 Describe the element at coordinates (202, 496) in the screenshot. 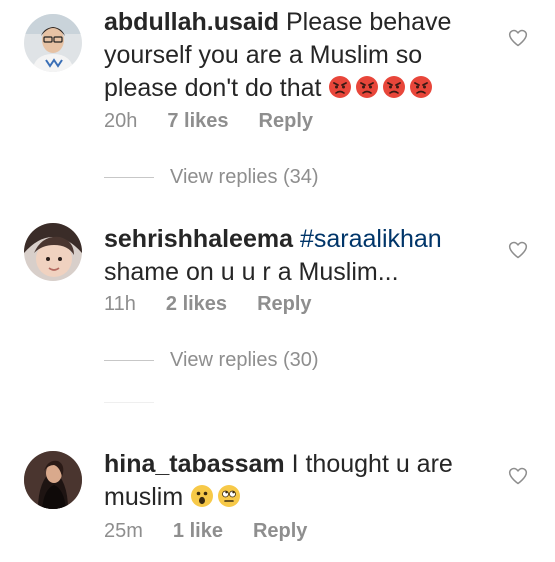

I see `astonished-face-emoji` at that location.